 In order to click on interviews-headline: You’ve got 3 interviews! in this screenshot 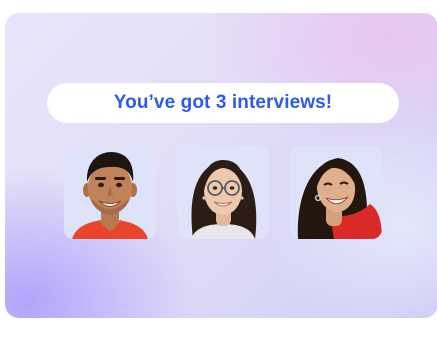, I will do `click(223, 102)`.